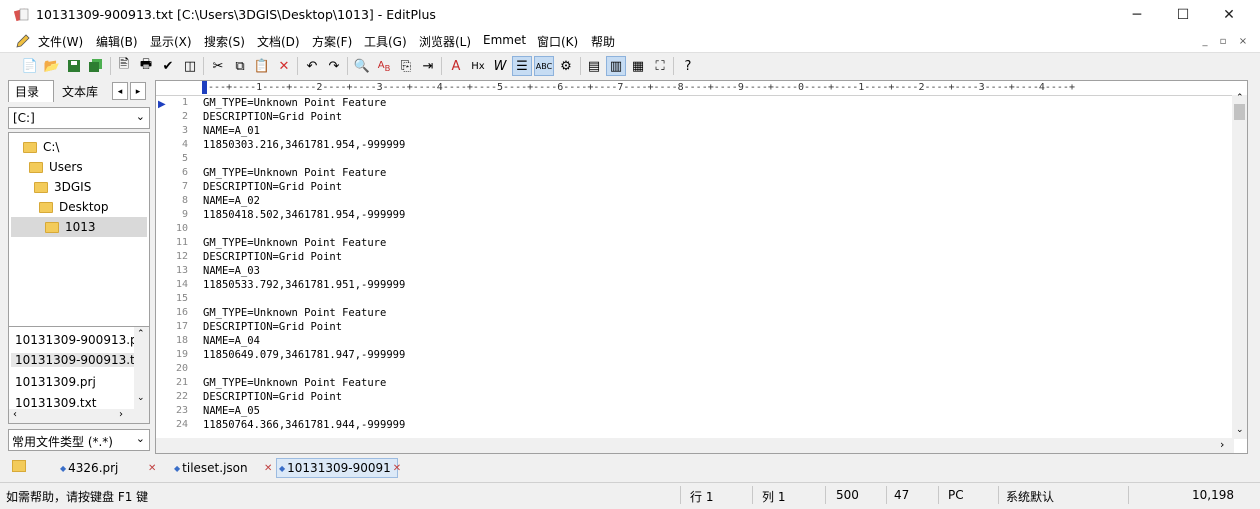 The height and width of the screenshot is (509, 1260). I want to click on directory-window-icon: ▤, so click(594, 66).